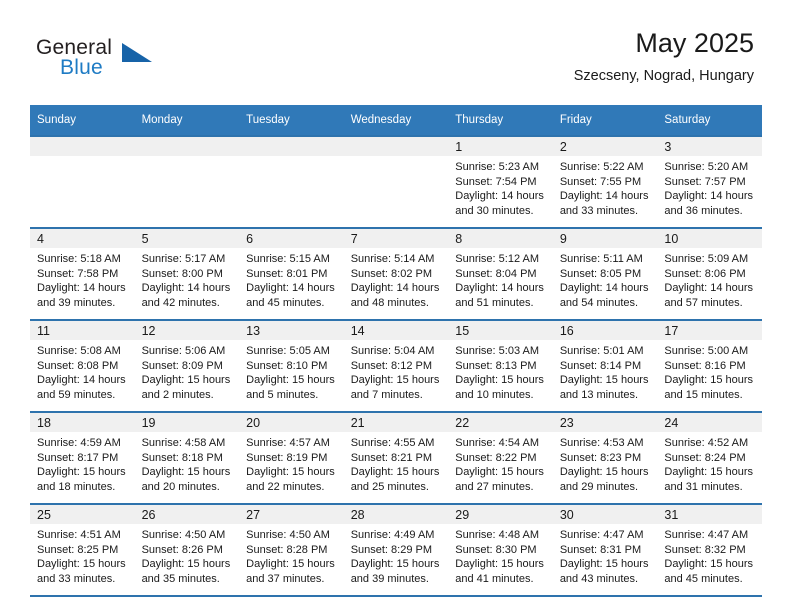  I want to click on sunset-text: Sunset: 8:16 PM, so click(705, 365).